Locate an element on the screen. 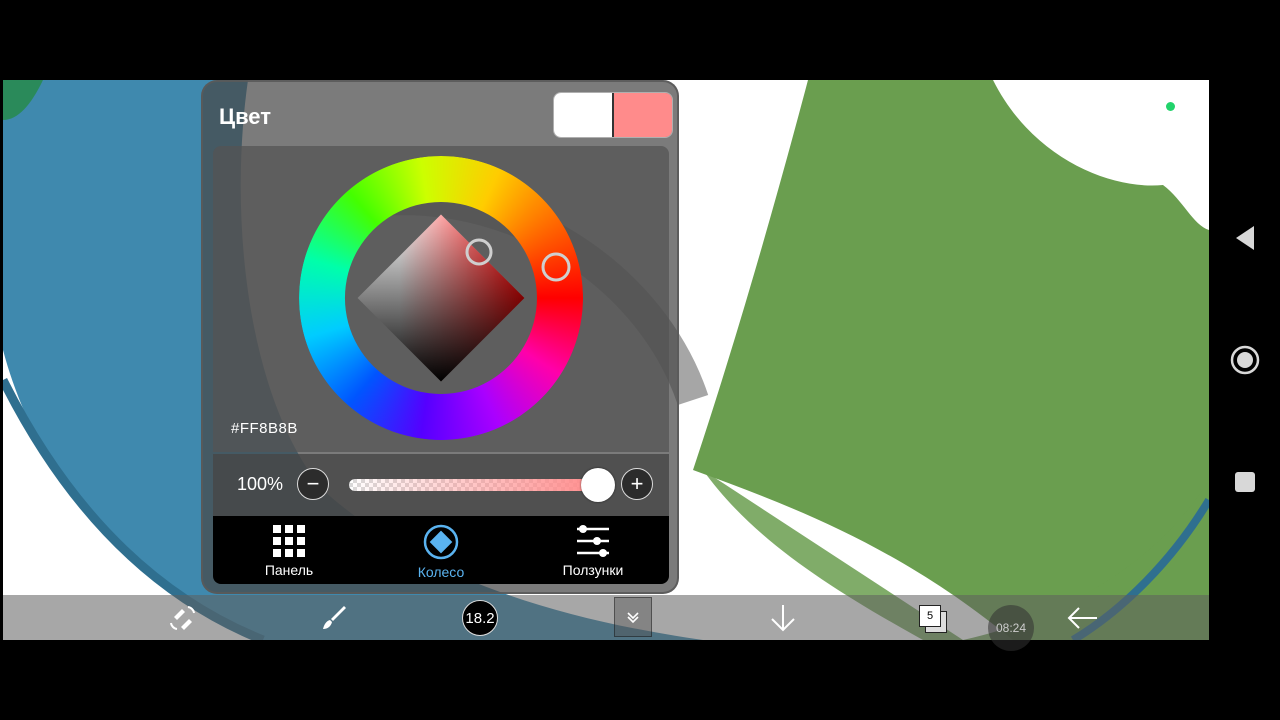  expand-toolbar-button is located at coordinates (633, 617).